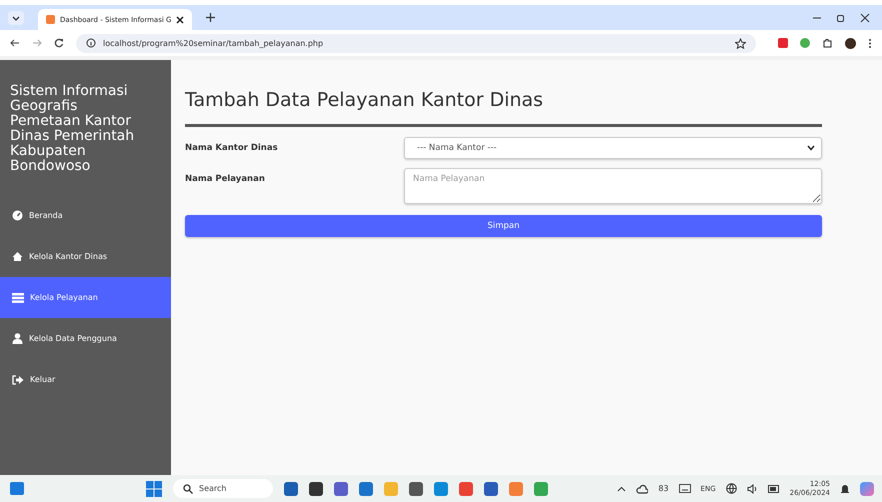 Image resolution: width=882 pixels, height=502 pixels. I want to click on nav-item: Kelola Pelayanan, so click(85, 297).